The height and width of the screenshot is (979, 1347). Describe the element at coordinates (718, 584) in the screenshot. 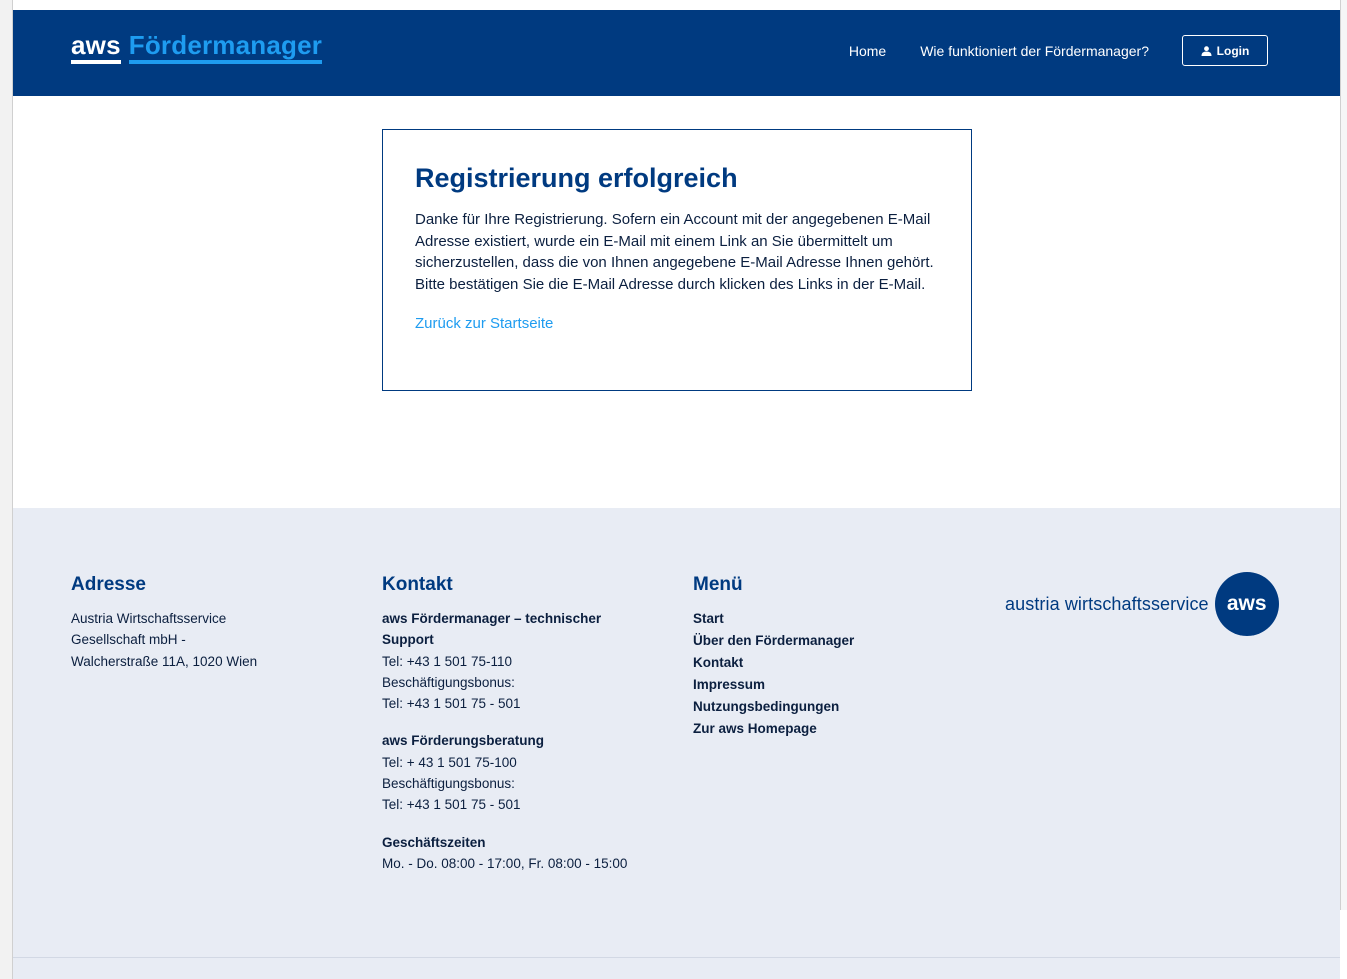

I see `menu-heading: Menü` at that location.